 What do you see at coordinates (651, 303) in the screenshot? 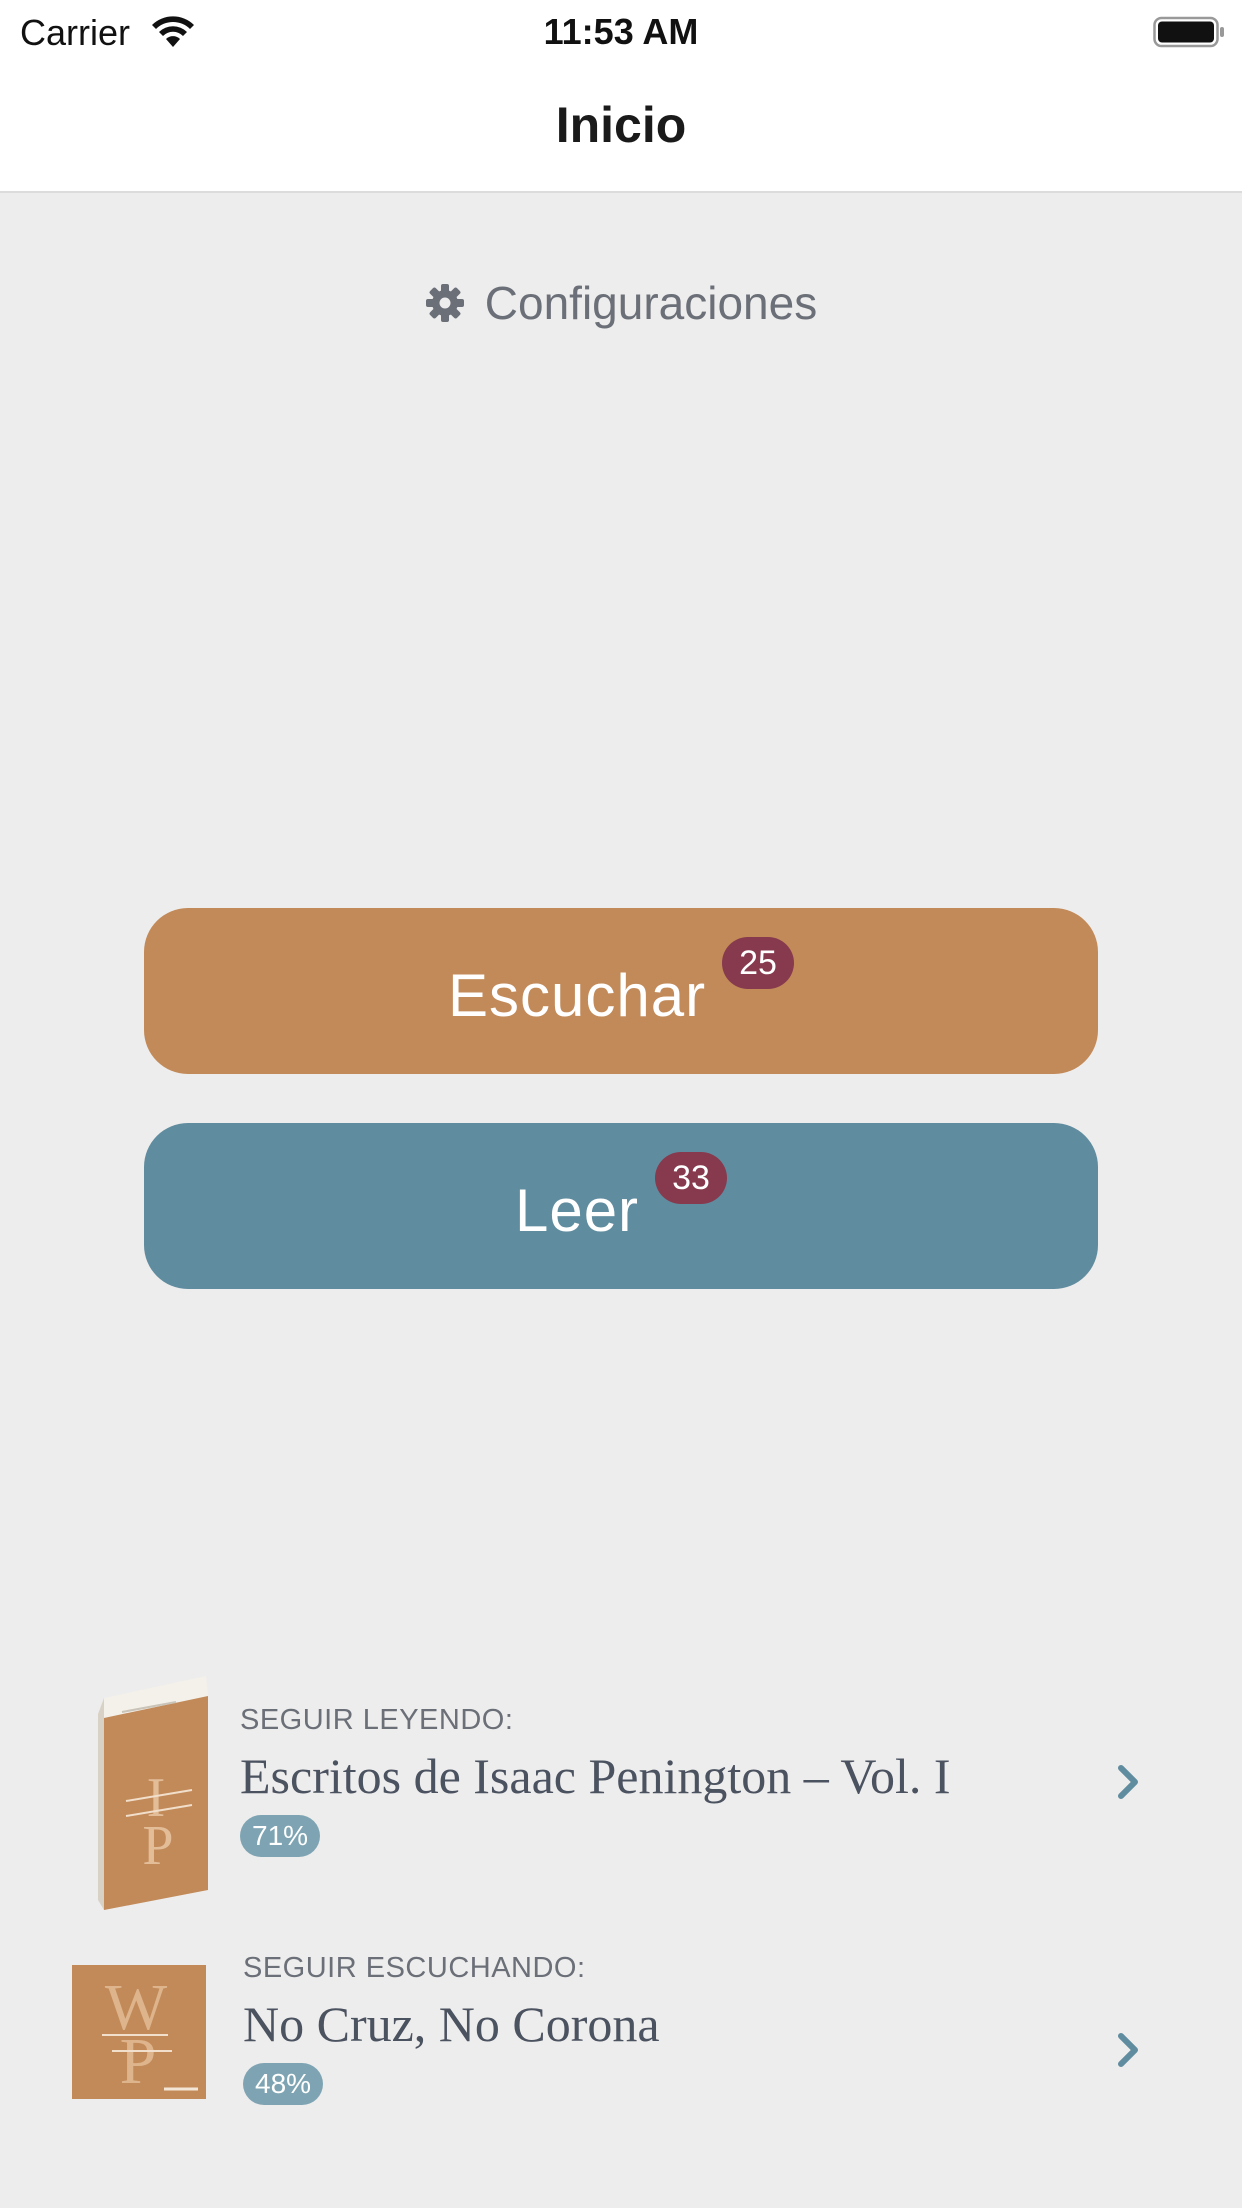
I see `settings-label: Configuraciones` at bounding box center [651, 303].